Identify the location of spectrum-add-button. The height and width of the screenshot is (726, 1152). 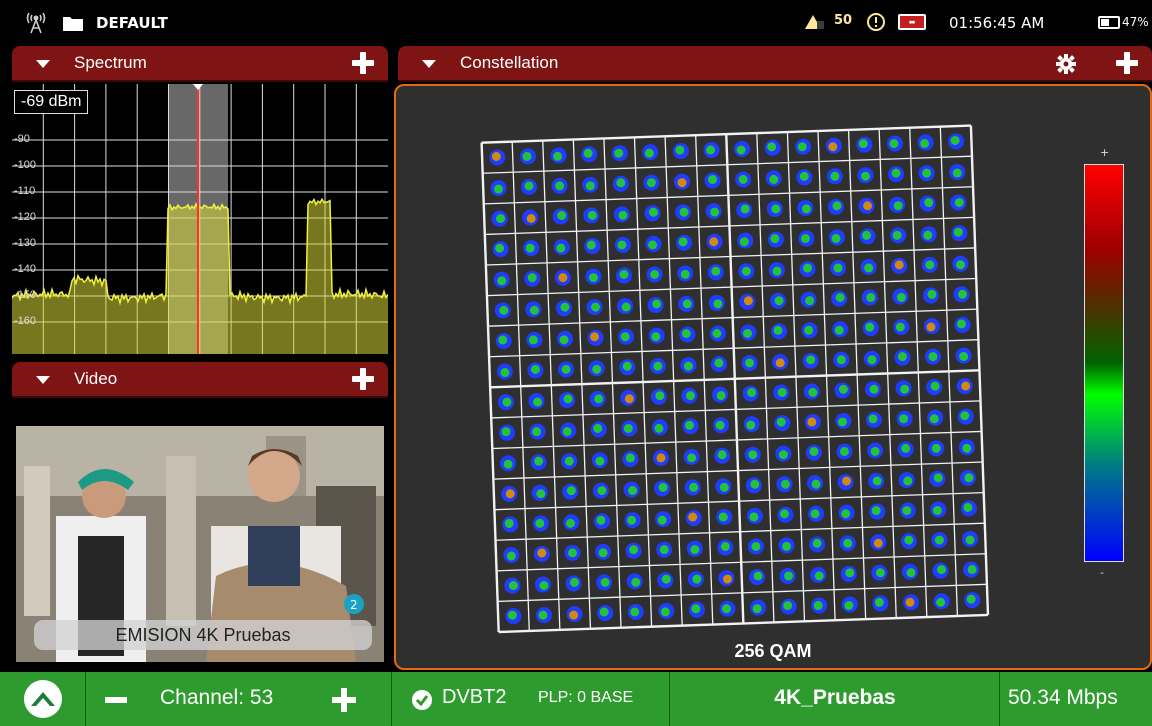
(363, 63).